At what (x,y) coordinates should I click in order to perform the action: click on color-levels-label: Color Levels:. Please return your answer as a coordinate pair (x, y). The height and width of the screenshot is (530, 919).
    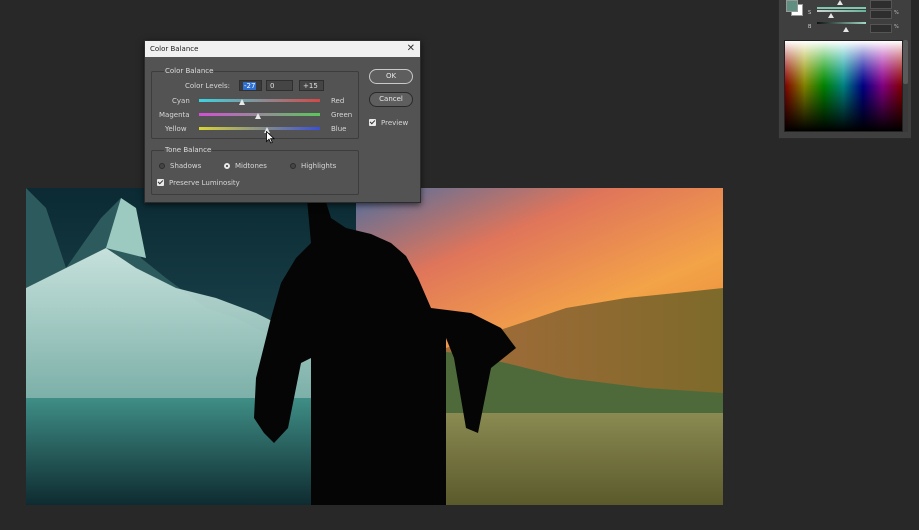
    Looking at the image, I should click on (207, 86).